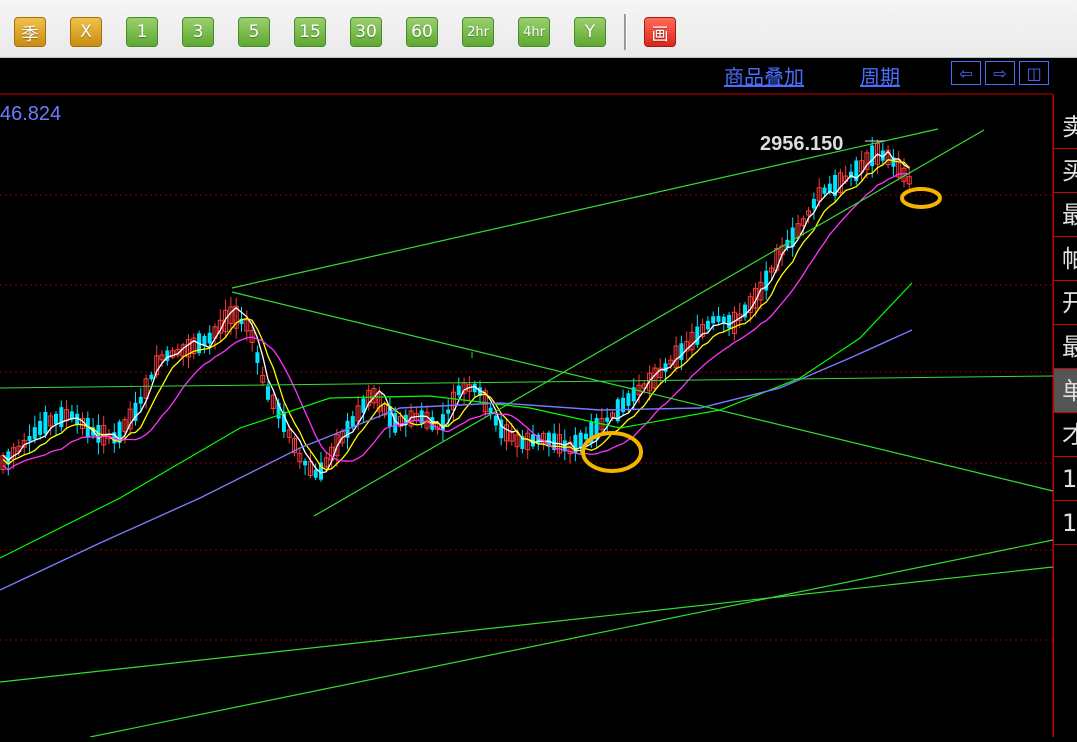  What do you see at coordinates (764, 75) in the screenshot?
I see `overlay-commodity-link: 商品叠加` at bounding box center [764, 75].